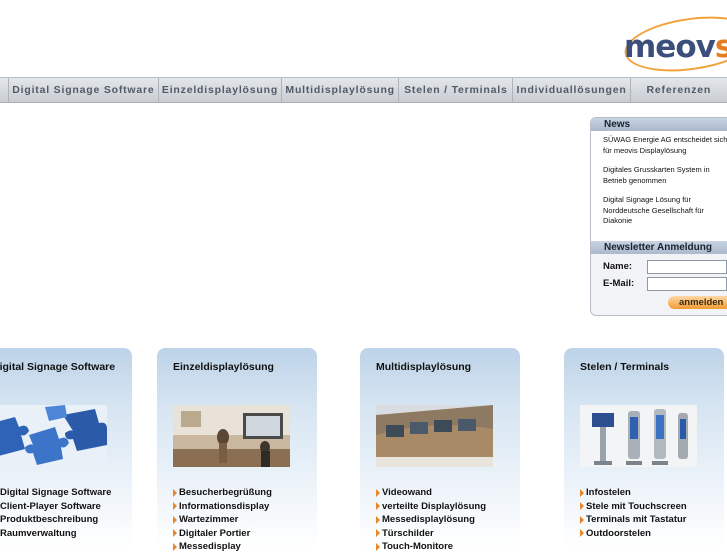 The width and height of the screenshot is (727, 554). What do you see at coordinates (687, 283) in the screenshot?
I see `email-input` at bounding box center [687, 283].